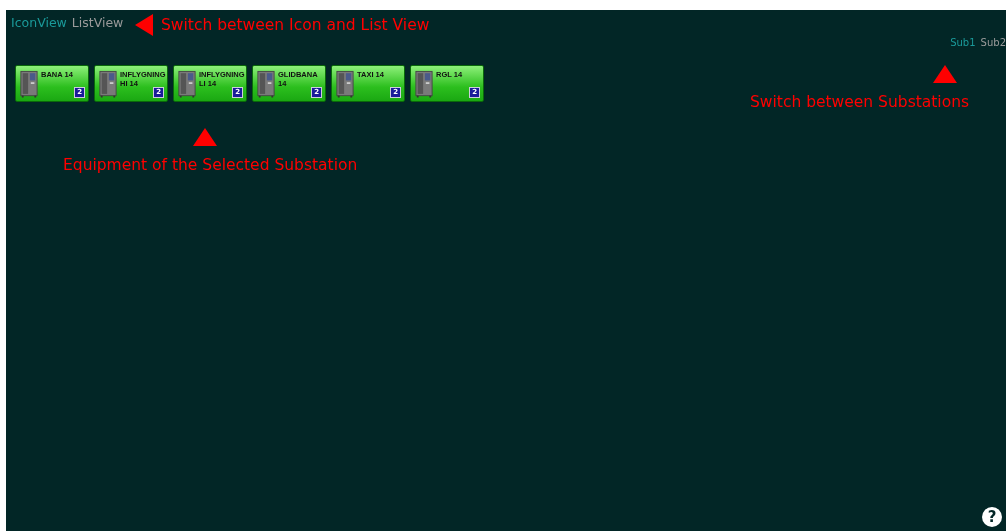  I want to click on annotation-text: Switch between Substations, so click(860, 102).